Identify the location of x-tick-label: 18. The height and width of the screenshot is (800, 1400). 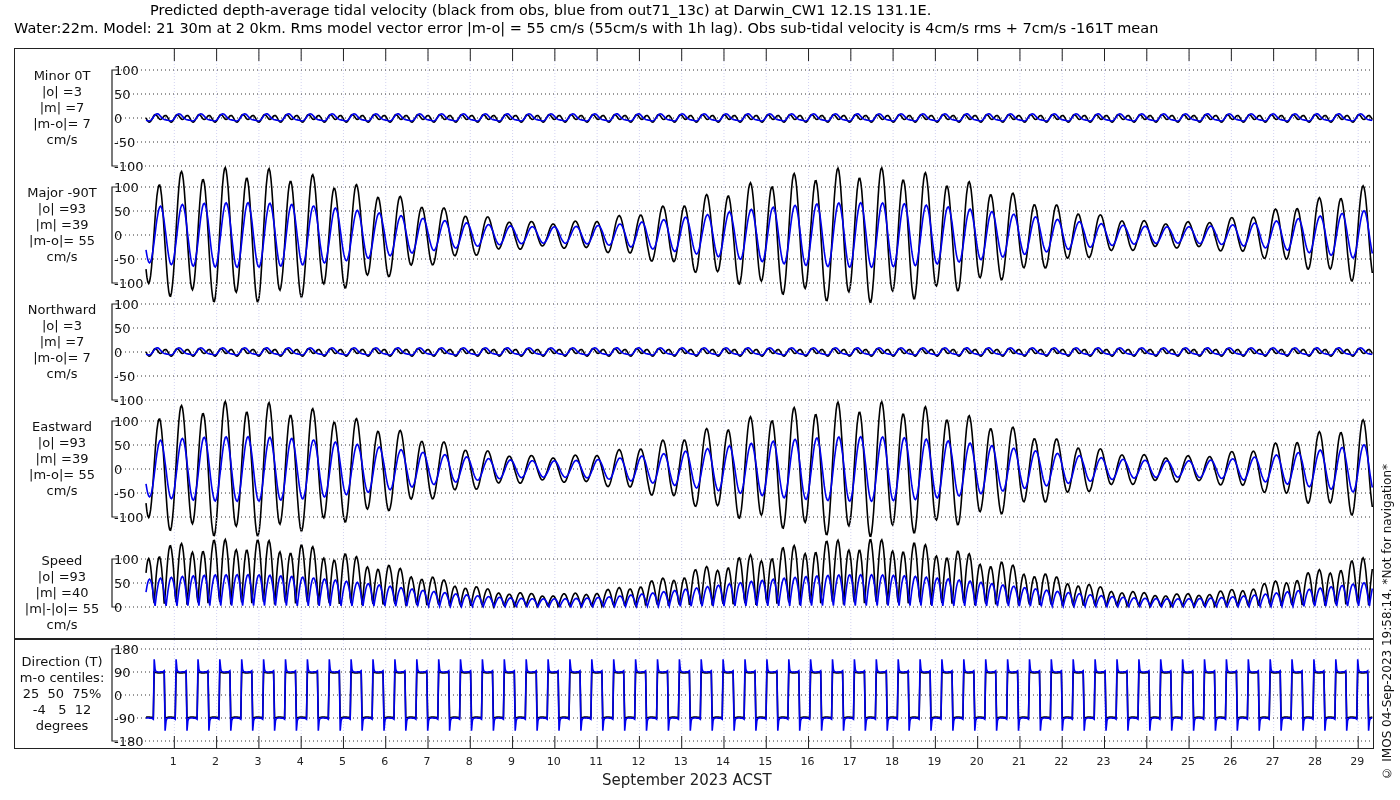
(892, 761).